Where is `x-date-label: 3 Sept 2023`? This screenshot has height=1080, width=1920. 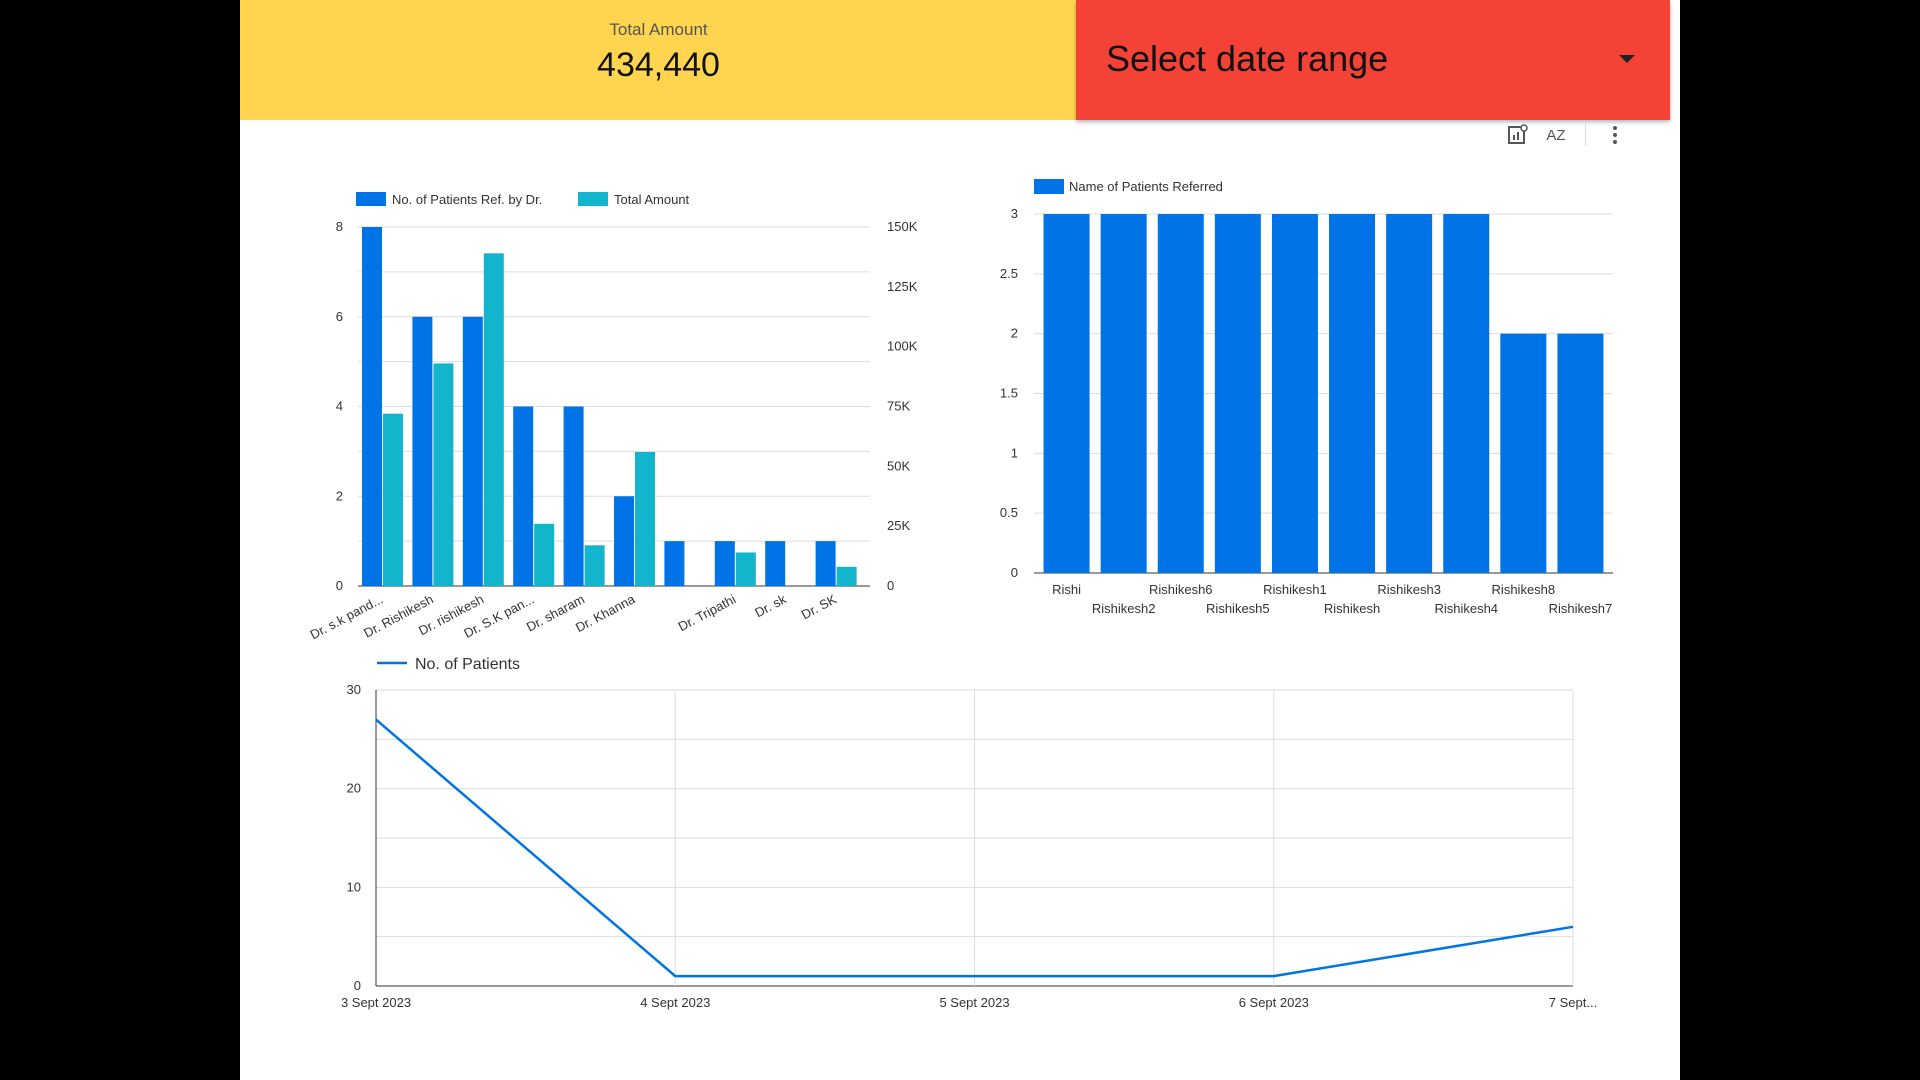 x-date-label: 3 Sept 2023 is located at coordinates (376, 1002).